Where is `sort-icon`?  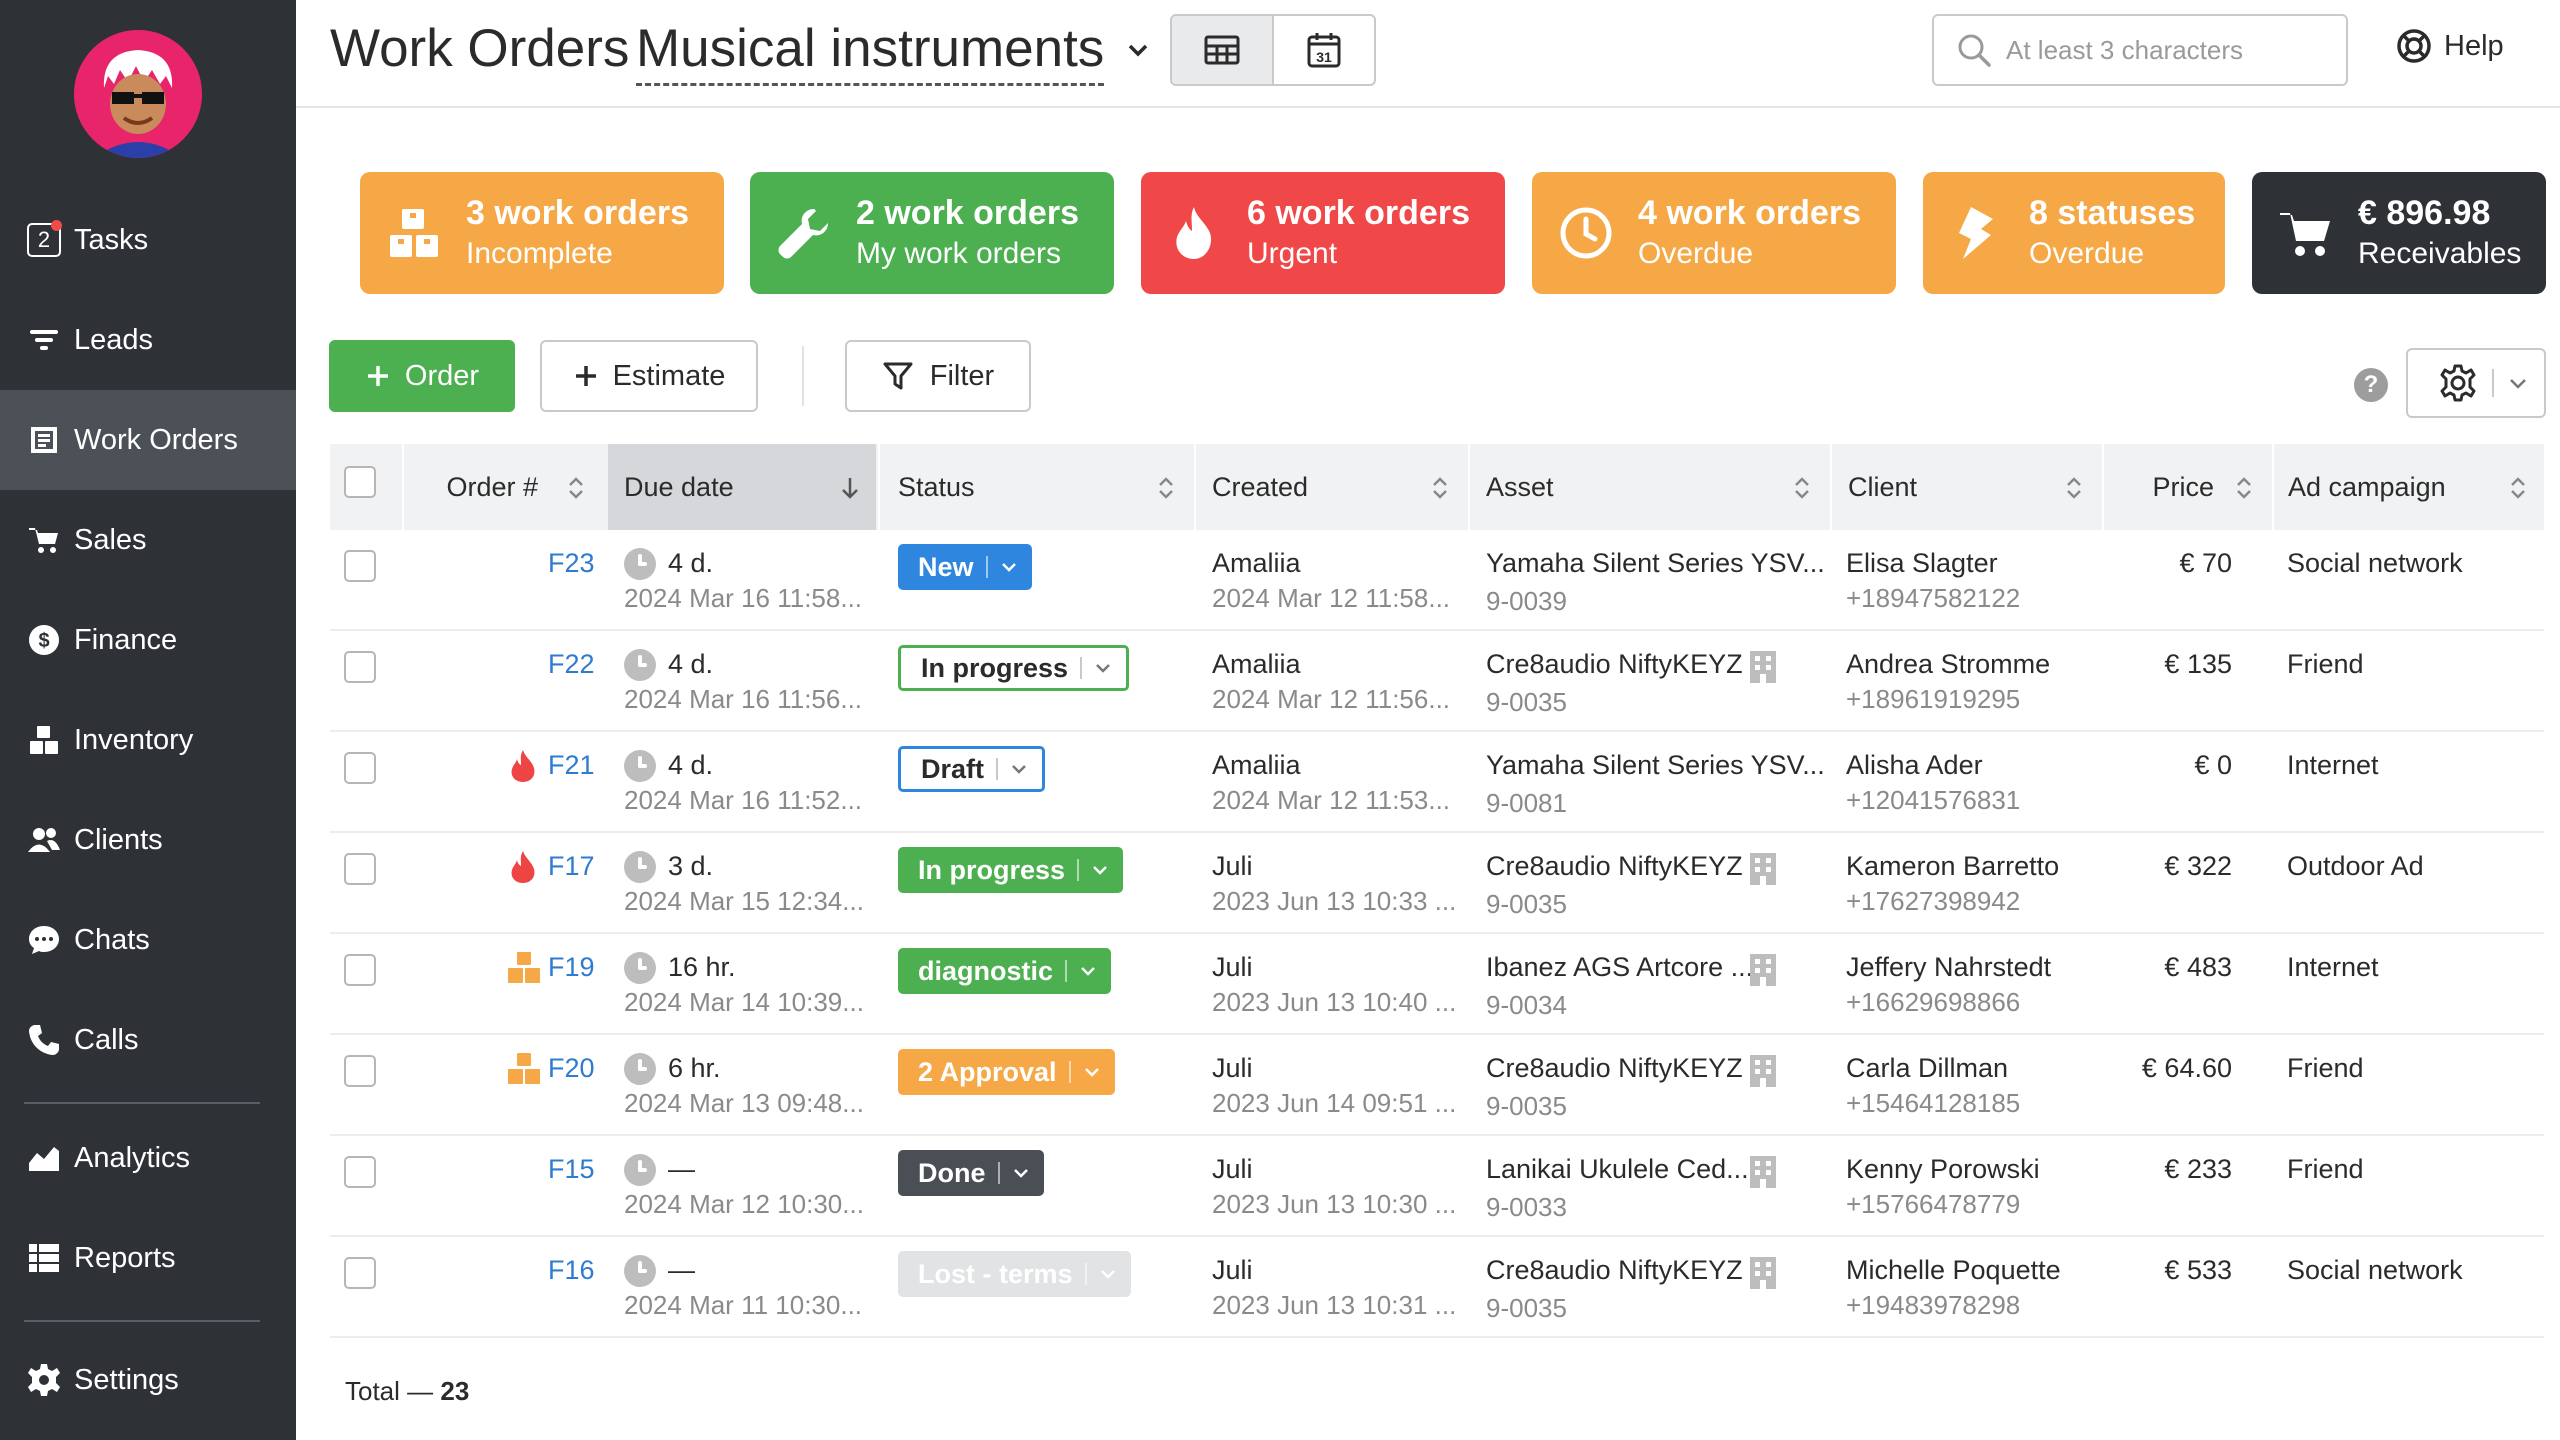
sort-icon is located at coordinates (1166, 488).